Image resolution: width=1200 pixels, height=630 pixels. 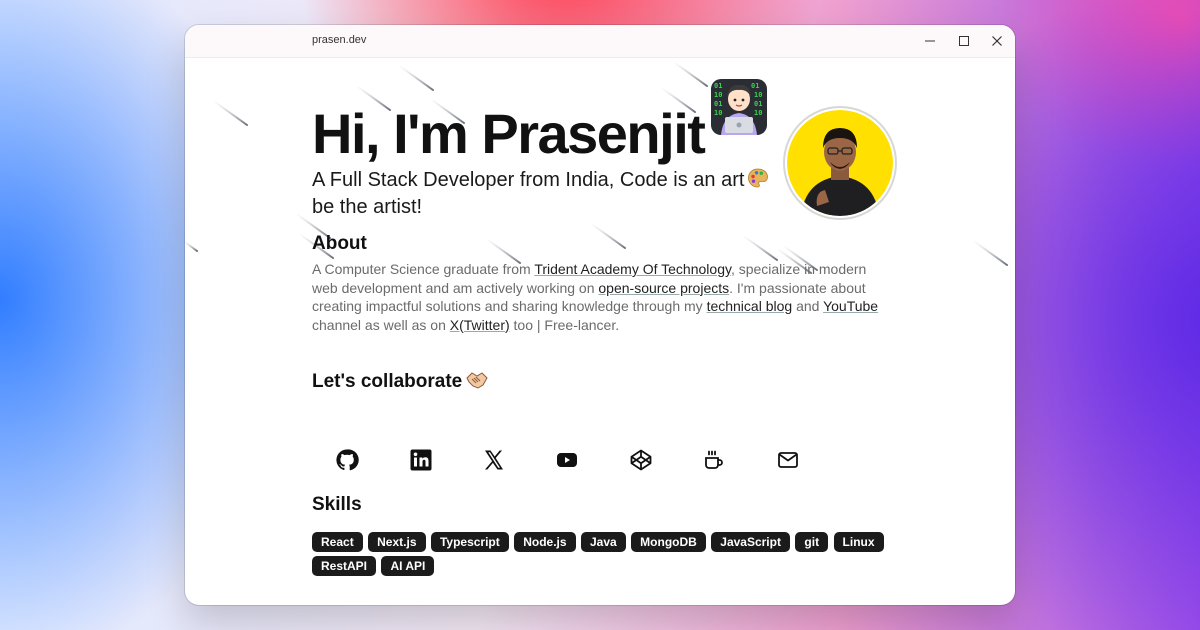 What do you see at coordinates (668, 542) in the screenshot?
I see `skill-tag-mongodb: MongoDB` at bounding box center [668, 542].